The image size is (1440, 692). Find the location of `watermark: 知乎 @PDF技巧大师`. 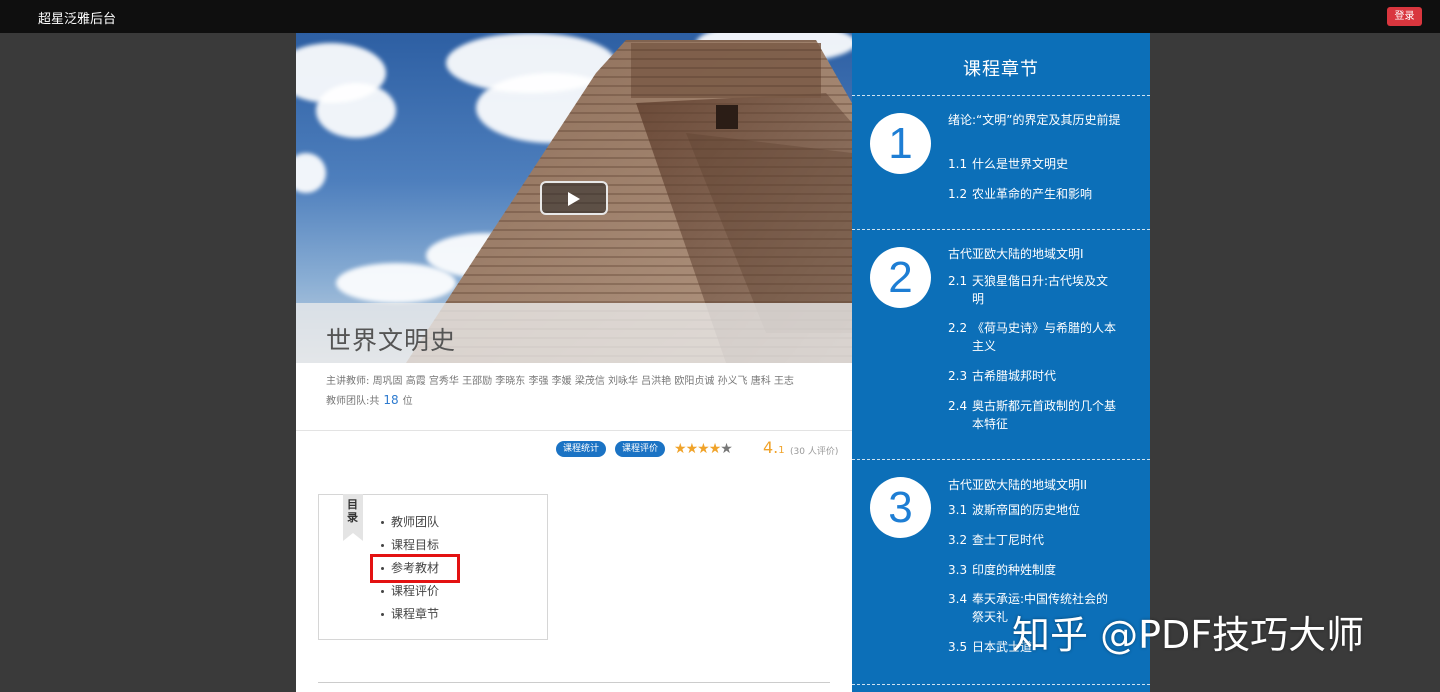

watermark: 知乎 @PDF技巧大师 is located at coordinates (1188, 635).